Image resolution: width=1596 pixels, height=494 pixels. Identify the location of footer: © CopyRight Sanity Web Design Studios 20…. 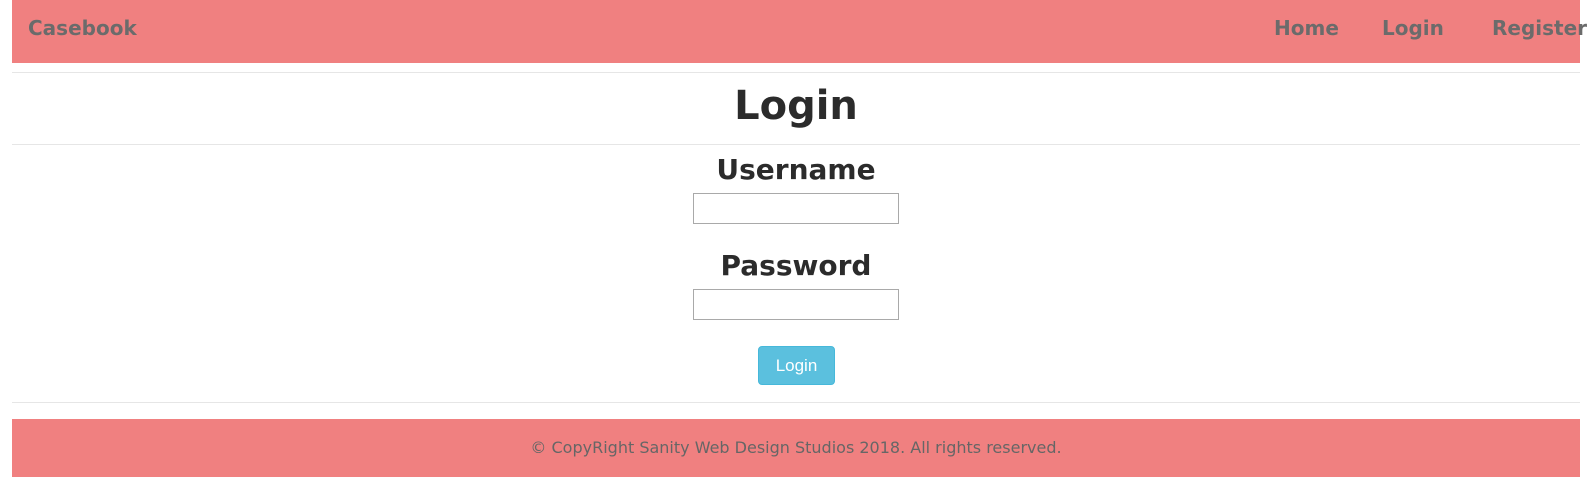
(796, 448).